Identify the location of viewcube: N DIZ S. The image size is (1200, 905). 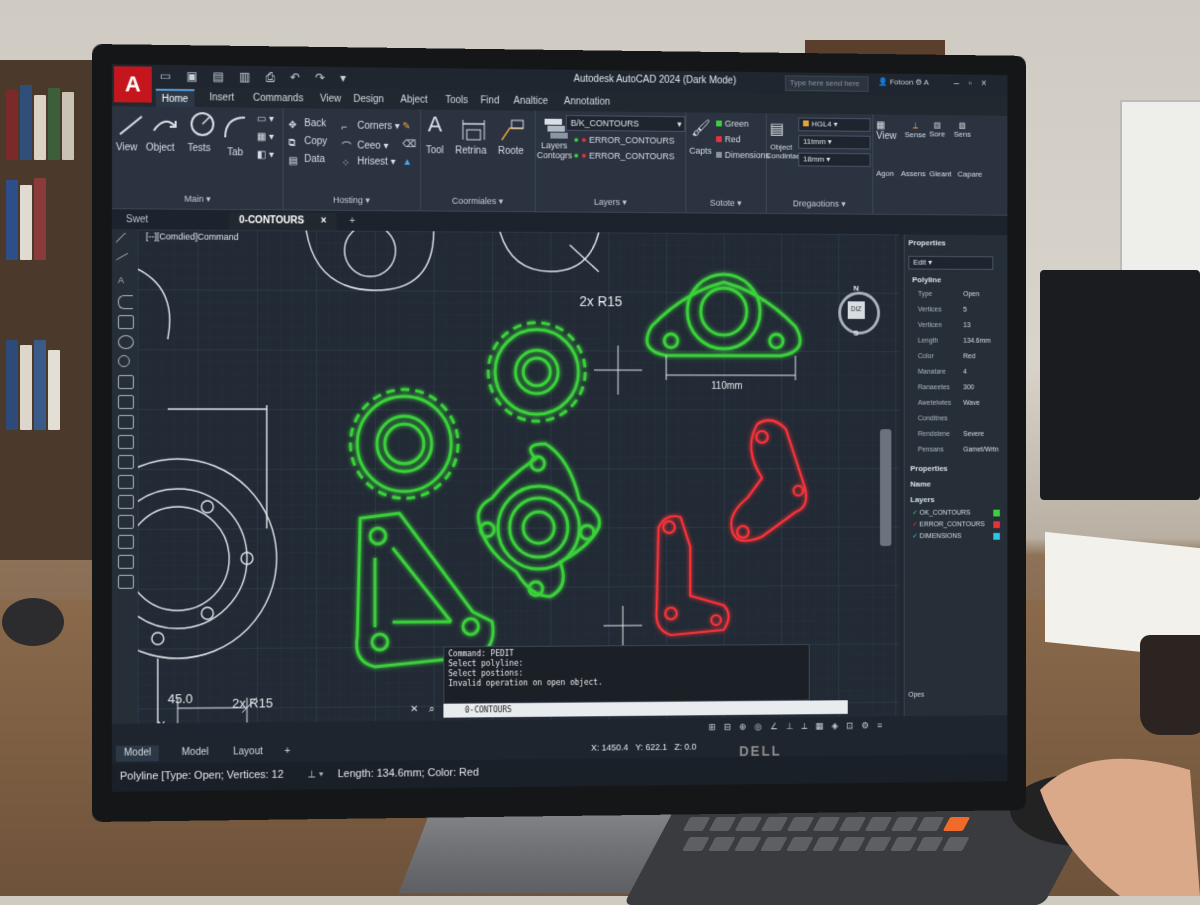
(857, 315).